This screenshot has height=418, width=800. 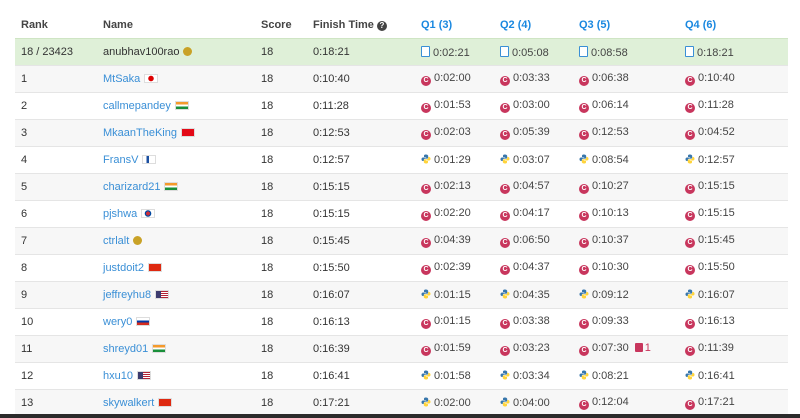 I want to click on q3-cell: C 0:12:53, so click(x=626, y=133).